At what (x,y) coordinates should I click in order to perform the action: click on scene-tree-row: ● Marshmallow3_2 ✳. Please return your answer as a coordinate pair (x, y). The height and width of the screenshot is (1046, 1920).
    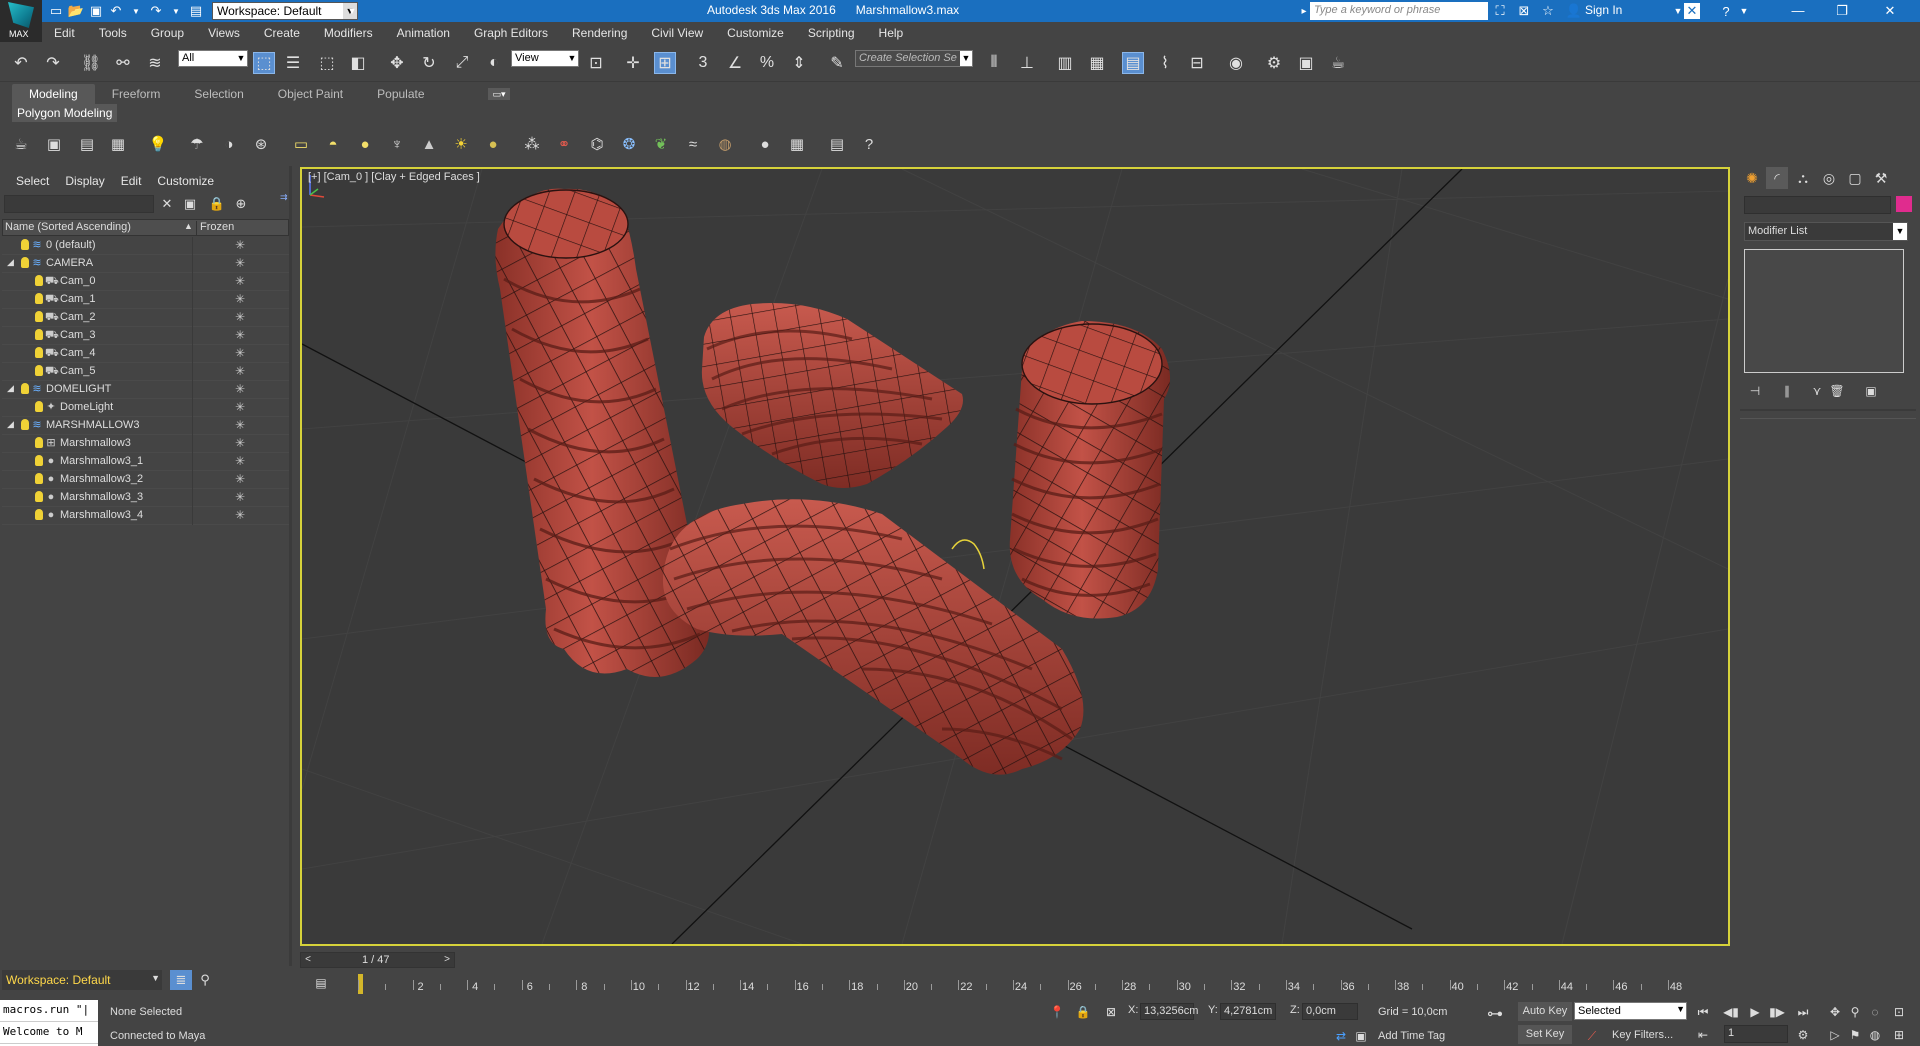
    Looking at the image, I should click on (145, 480).